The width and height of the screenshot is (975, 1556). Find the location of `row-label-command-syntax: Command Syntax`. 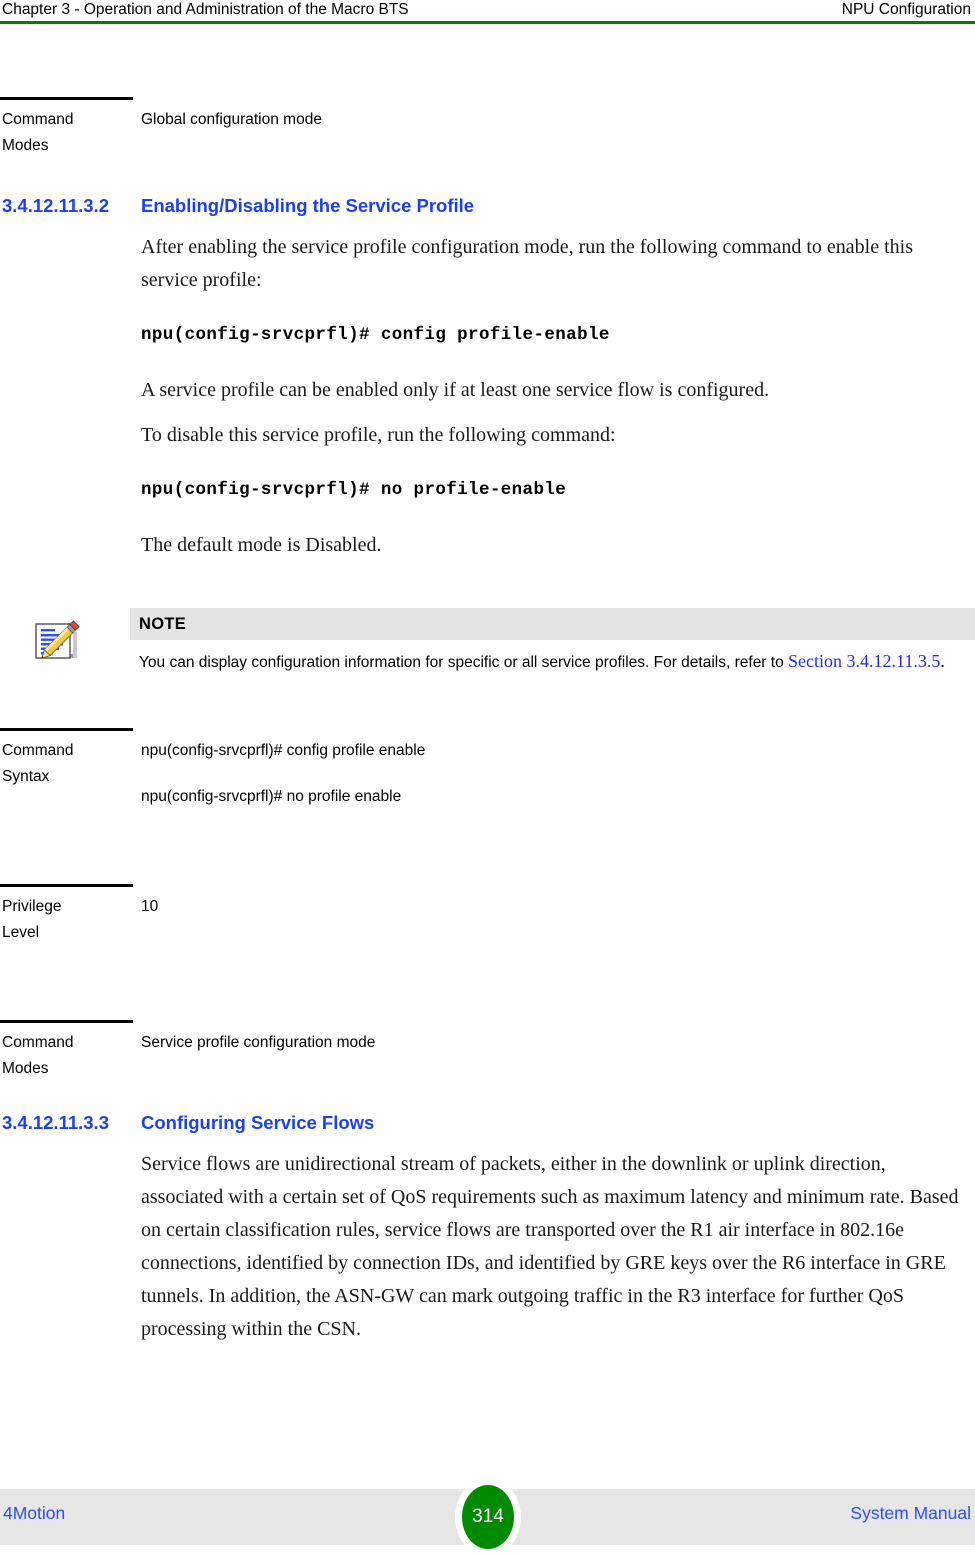

row-label-command-syntax: Command Syntax is located at coordinates (66, 760).